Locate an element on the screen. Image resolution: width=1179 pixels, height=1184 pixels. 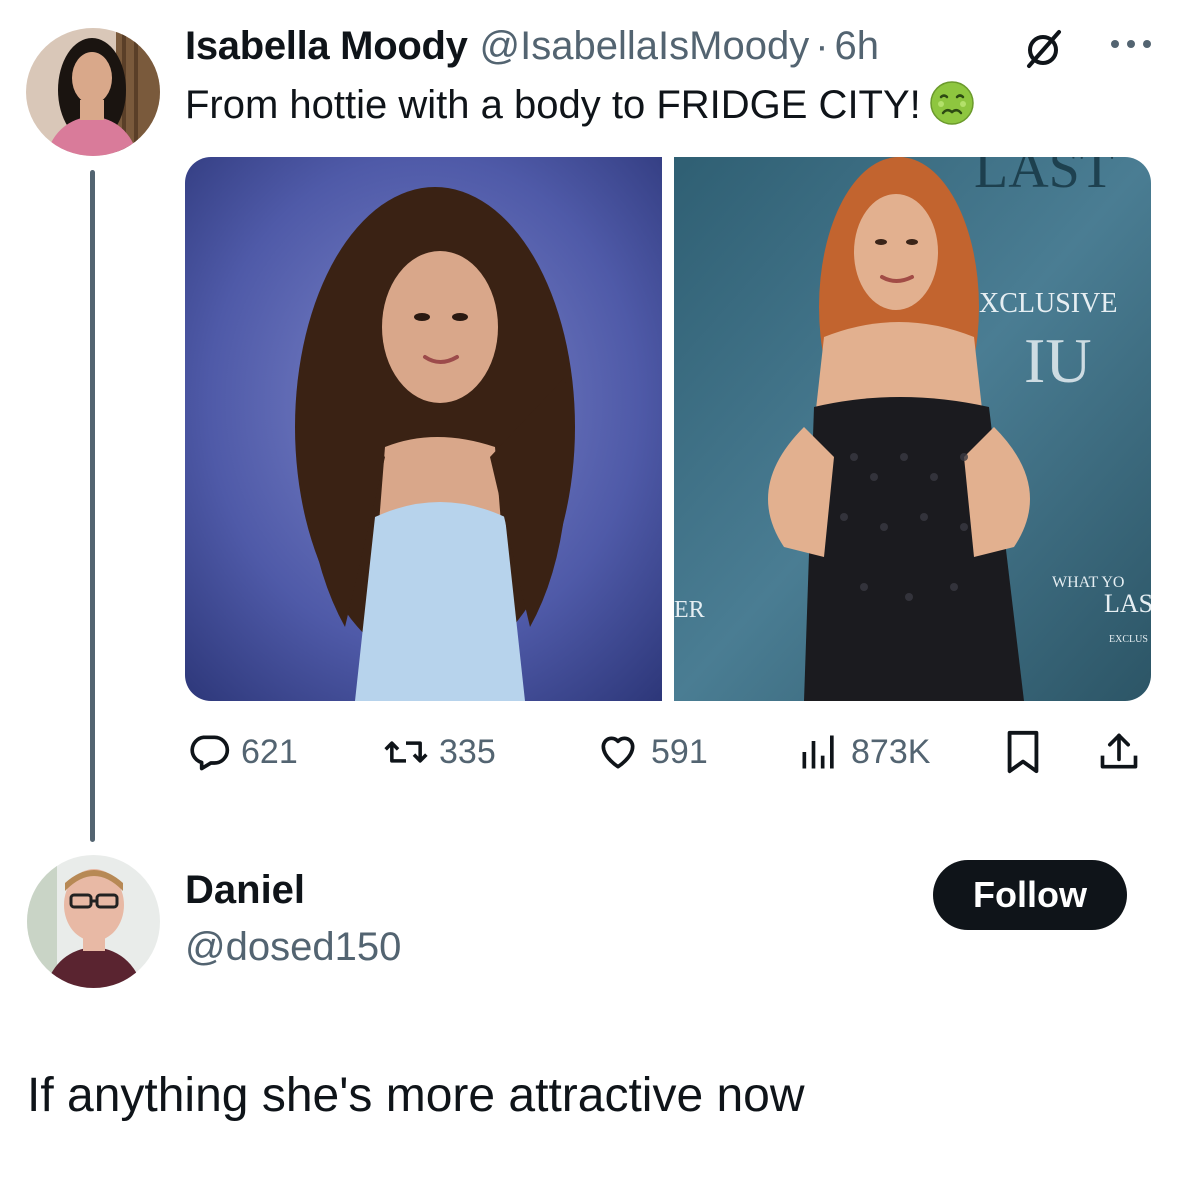
bookmark-button is located at coordinates (1028, 752).